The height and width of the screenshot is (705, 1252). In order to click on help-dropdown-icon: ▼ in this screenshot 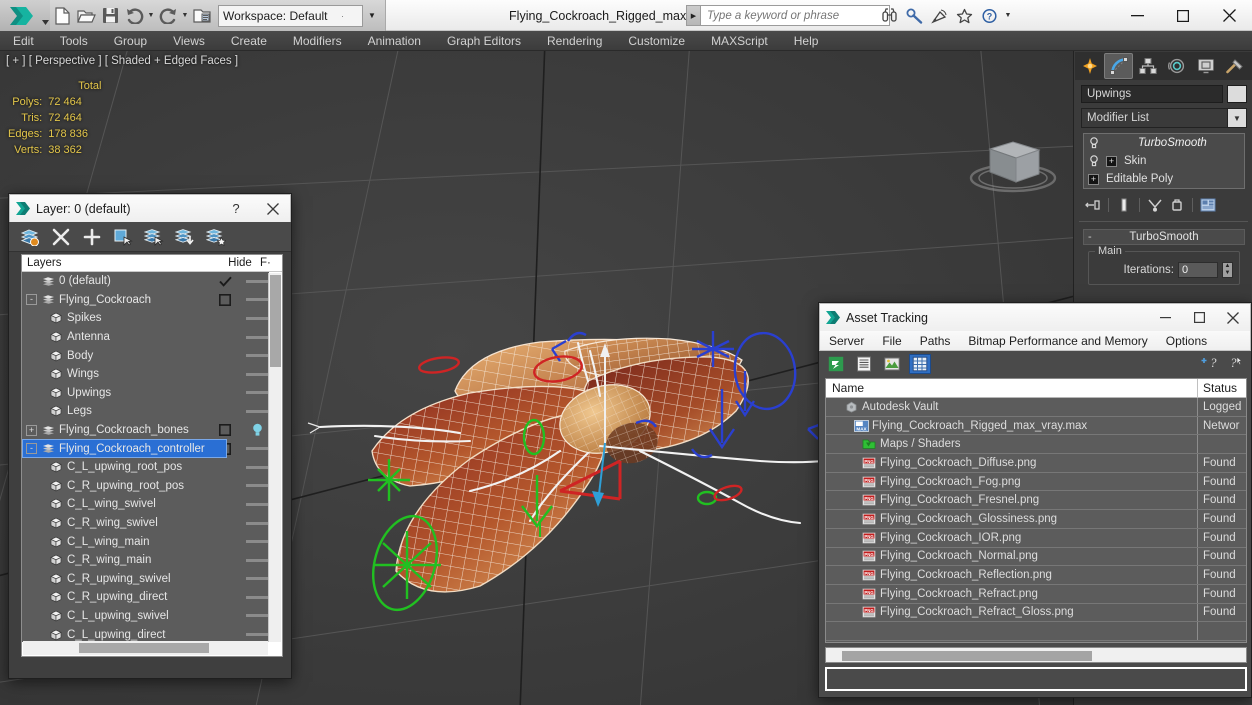, I will do `click(1008, 16)`.